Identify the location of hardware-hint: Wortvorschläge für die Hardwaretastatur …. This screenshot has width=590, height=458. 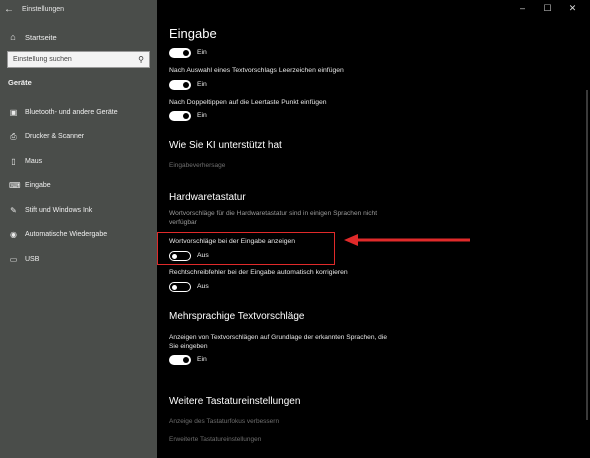
(273, 218).